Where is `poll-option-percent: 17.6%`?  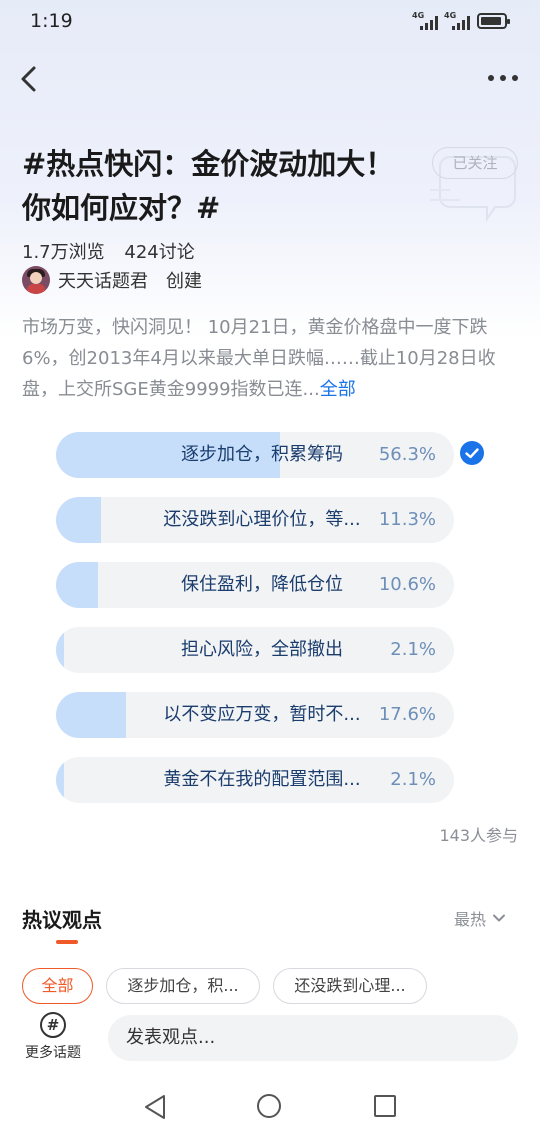 poll-option-percent: 17.6% is located at coordinates (407, 714).